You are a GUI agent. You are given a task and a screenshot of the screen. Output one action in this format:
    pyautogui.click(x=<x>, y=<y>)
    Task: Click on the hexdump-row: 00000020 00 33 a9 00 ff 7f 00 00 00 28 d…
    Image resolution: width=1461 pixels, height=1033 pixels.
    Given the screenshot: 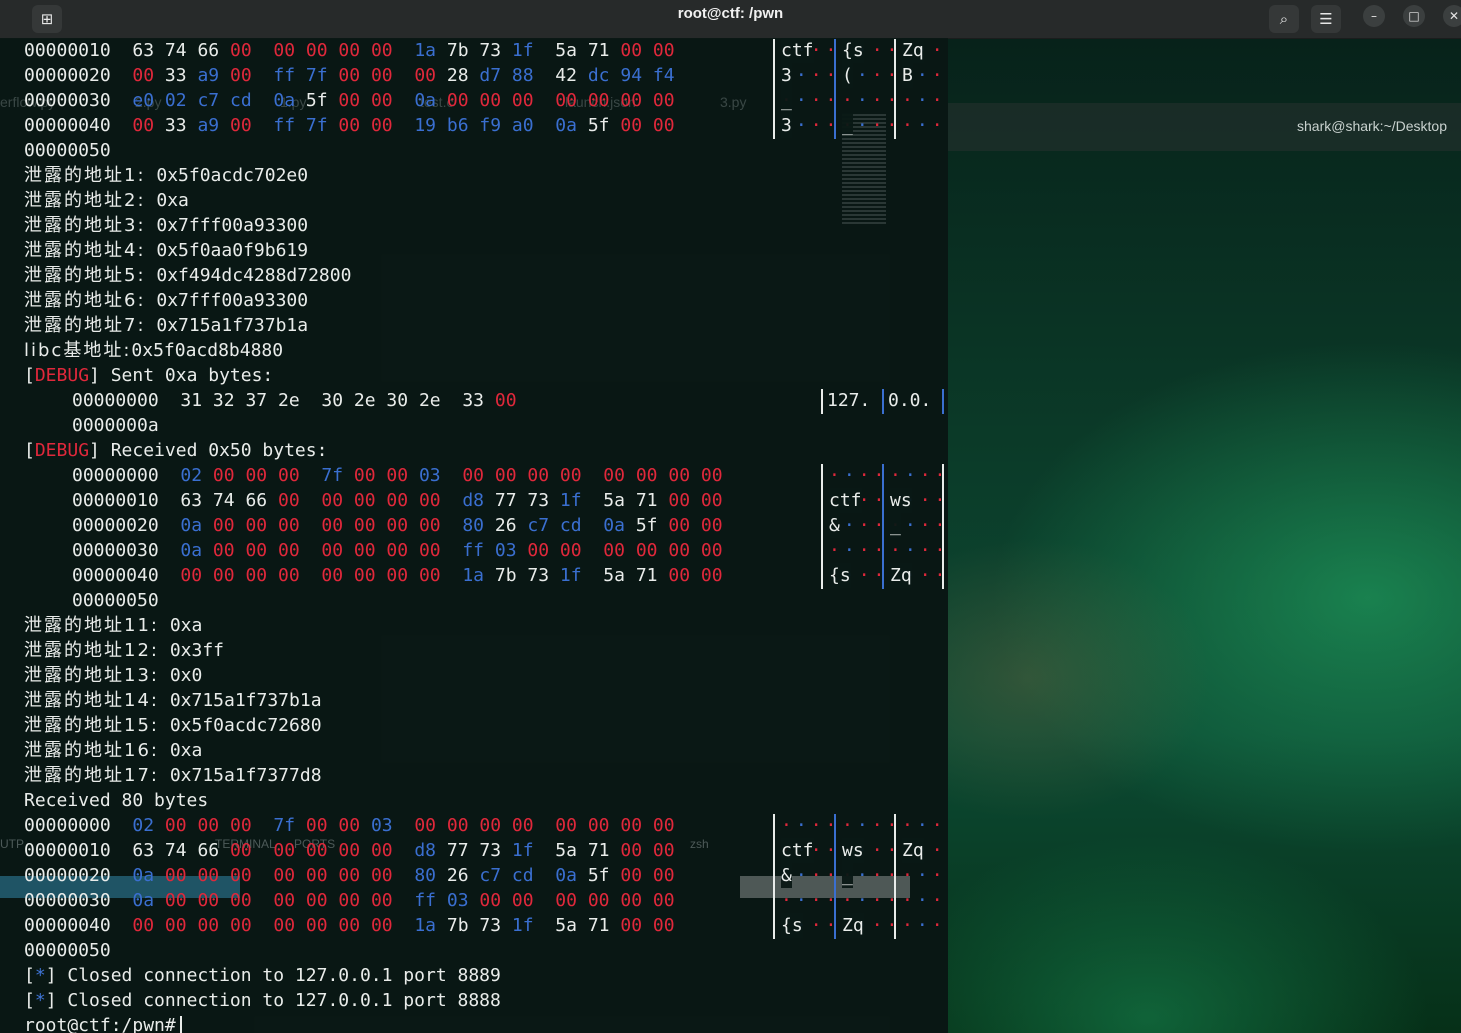 What is the action you would take?
    pyautogui.click(x=360, y=75)
    